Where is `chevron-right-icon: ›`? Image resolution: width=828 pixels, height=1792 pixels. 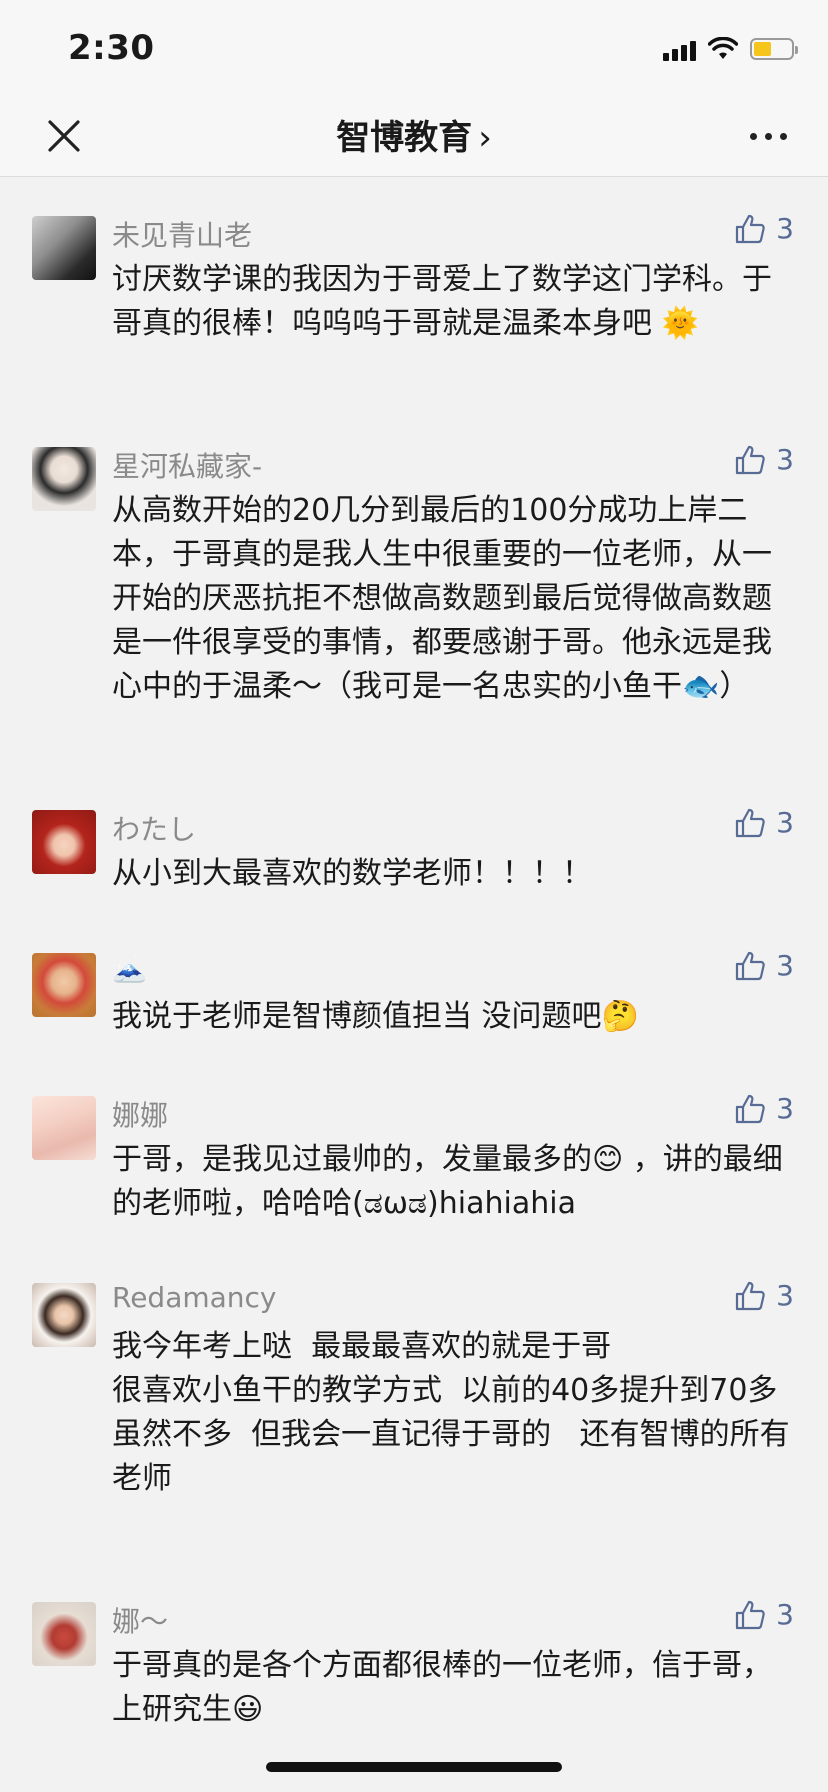
chevron-right-icon: › is located at coordinates (485, 138).